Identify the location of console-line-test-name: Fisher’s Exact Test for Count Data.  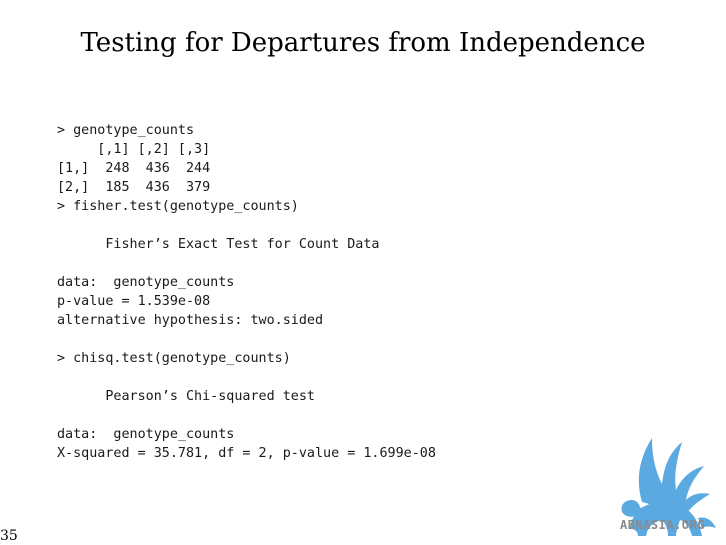
(218, 244).